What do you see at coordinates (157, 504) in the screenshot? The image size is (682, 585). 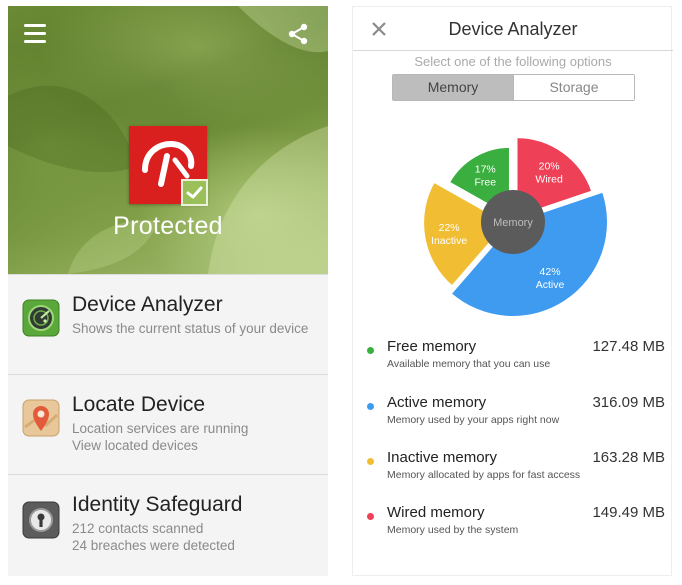 I see `feature-title: Identity Safeguard` at bounding box center [157, 504].